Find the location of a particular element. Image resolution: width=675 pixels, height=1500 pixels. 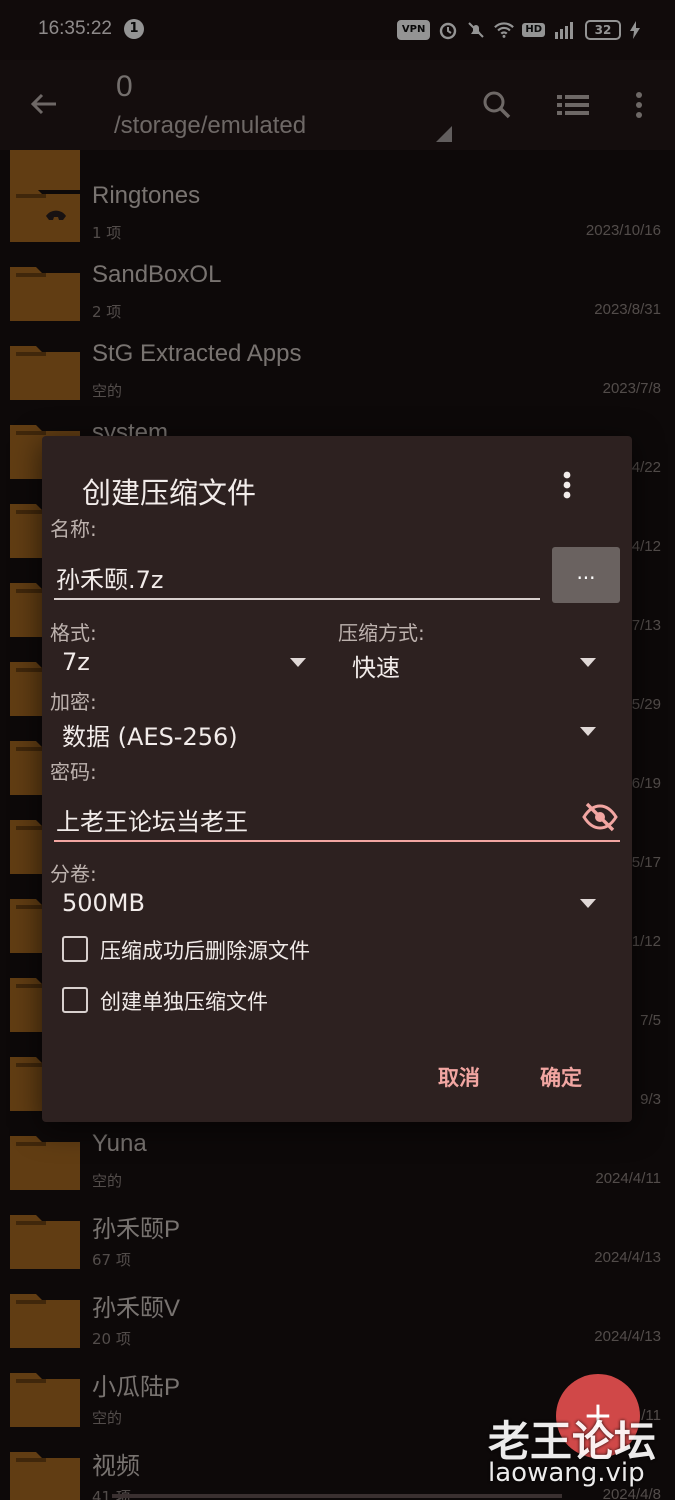

volume-dropdown-icon is located at coordinates (588, 903).